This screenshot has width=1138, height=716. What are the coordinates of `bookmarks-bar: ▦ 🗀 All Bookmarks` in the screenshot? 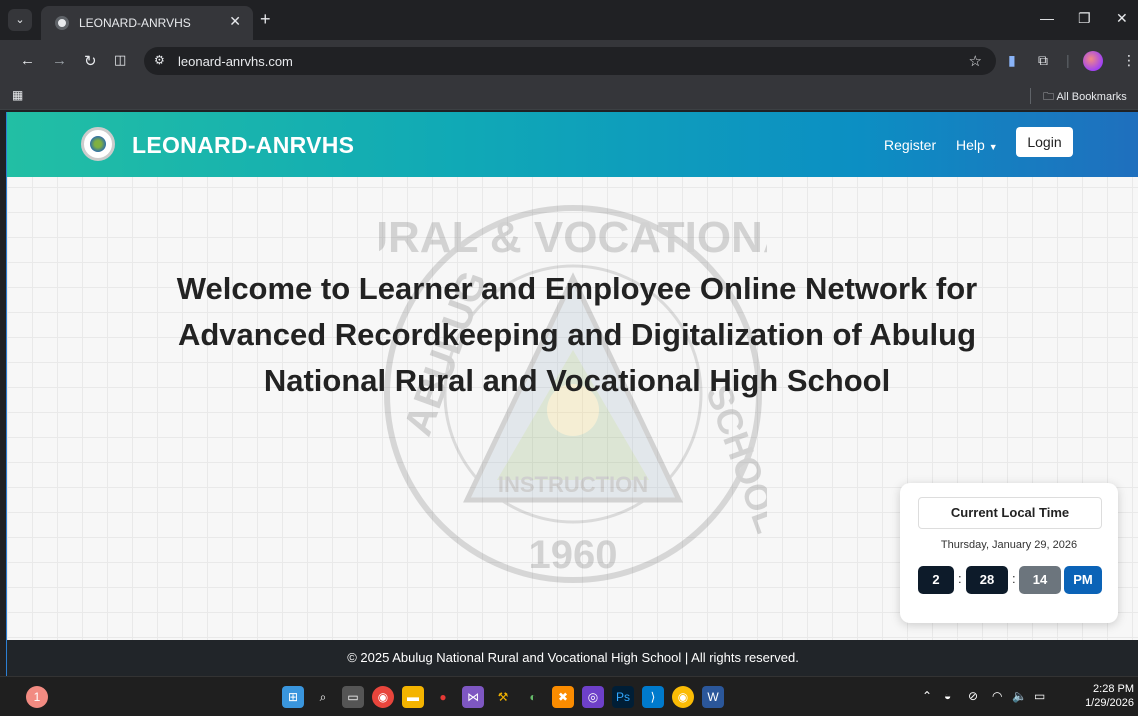 It's located at (569, 96).